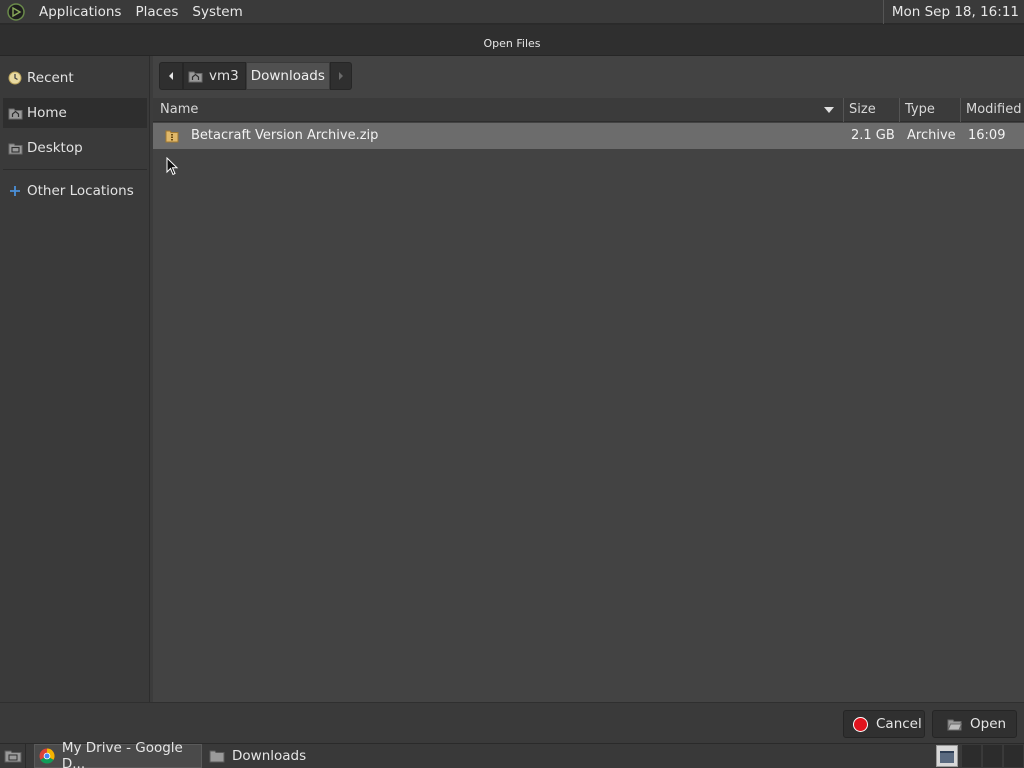  Describe the element at coordinates (931, 135) in the screenshot. I see `file-type: Archive` at that location.